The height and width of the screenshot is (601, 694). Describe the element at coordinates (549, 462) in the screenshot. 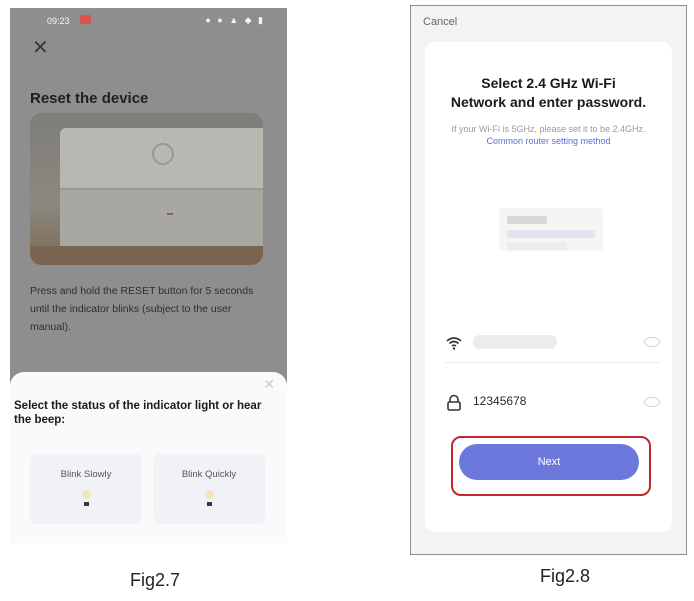

I see `next-button: Next` at that location.